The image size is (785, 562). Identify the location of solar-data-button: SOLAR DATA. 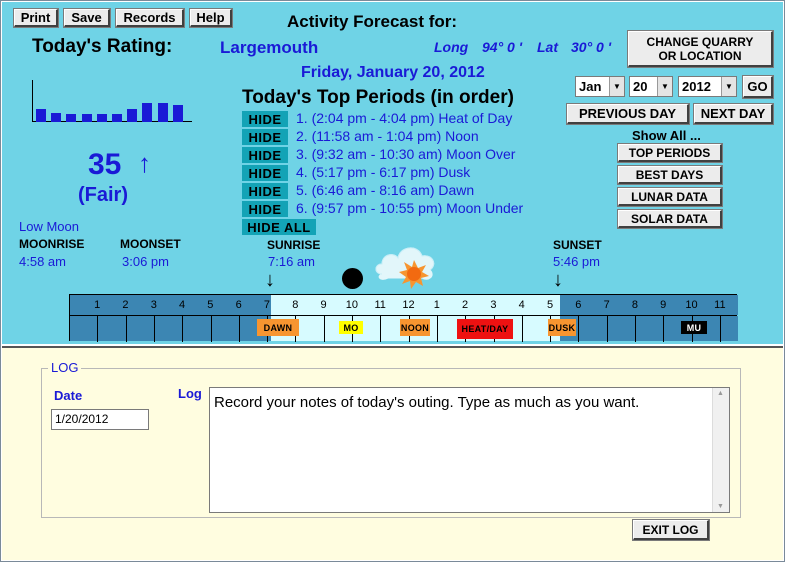
(670, 219).